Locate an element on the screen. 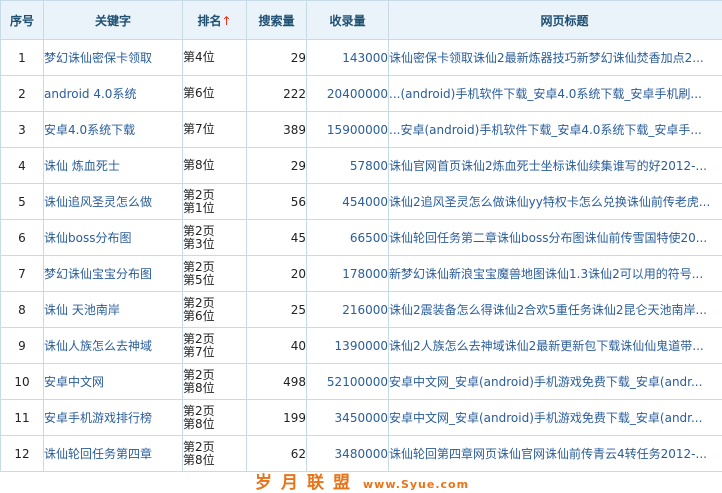 This screenshot has width=722, height=493. row-number: 7 is located at coordinates (22, 274).